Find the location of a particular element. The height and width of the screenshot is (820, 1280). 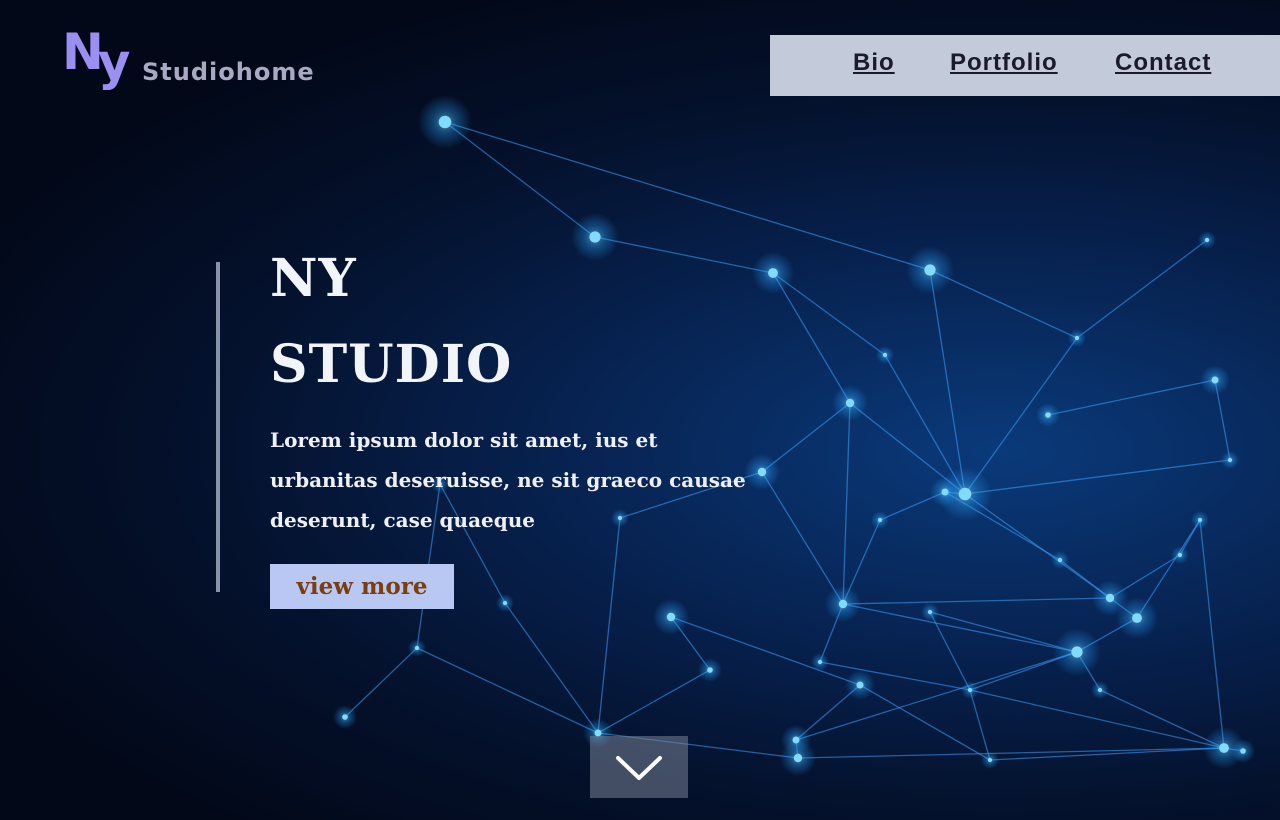

nav-link-contact: Contact is located at coordinates (1163, 63).